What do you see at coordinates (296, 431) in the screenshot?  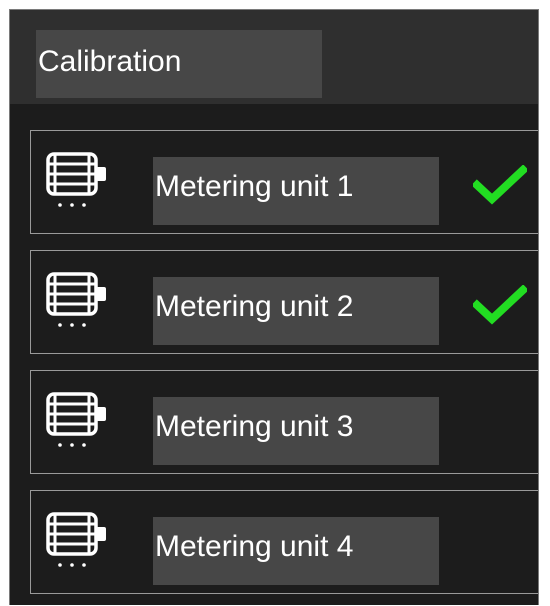 I see `metering-unit-label: Metering unit 3` at bounding box center [296, 431].